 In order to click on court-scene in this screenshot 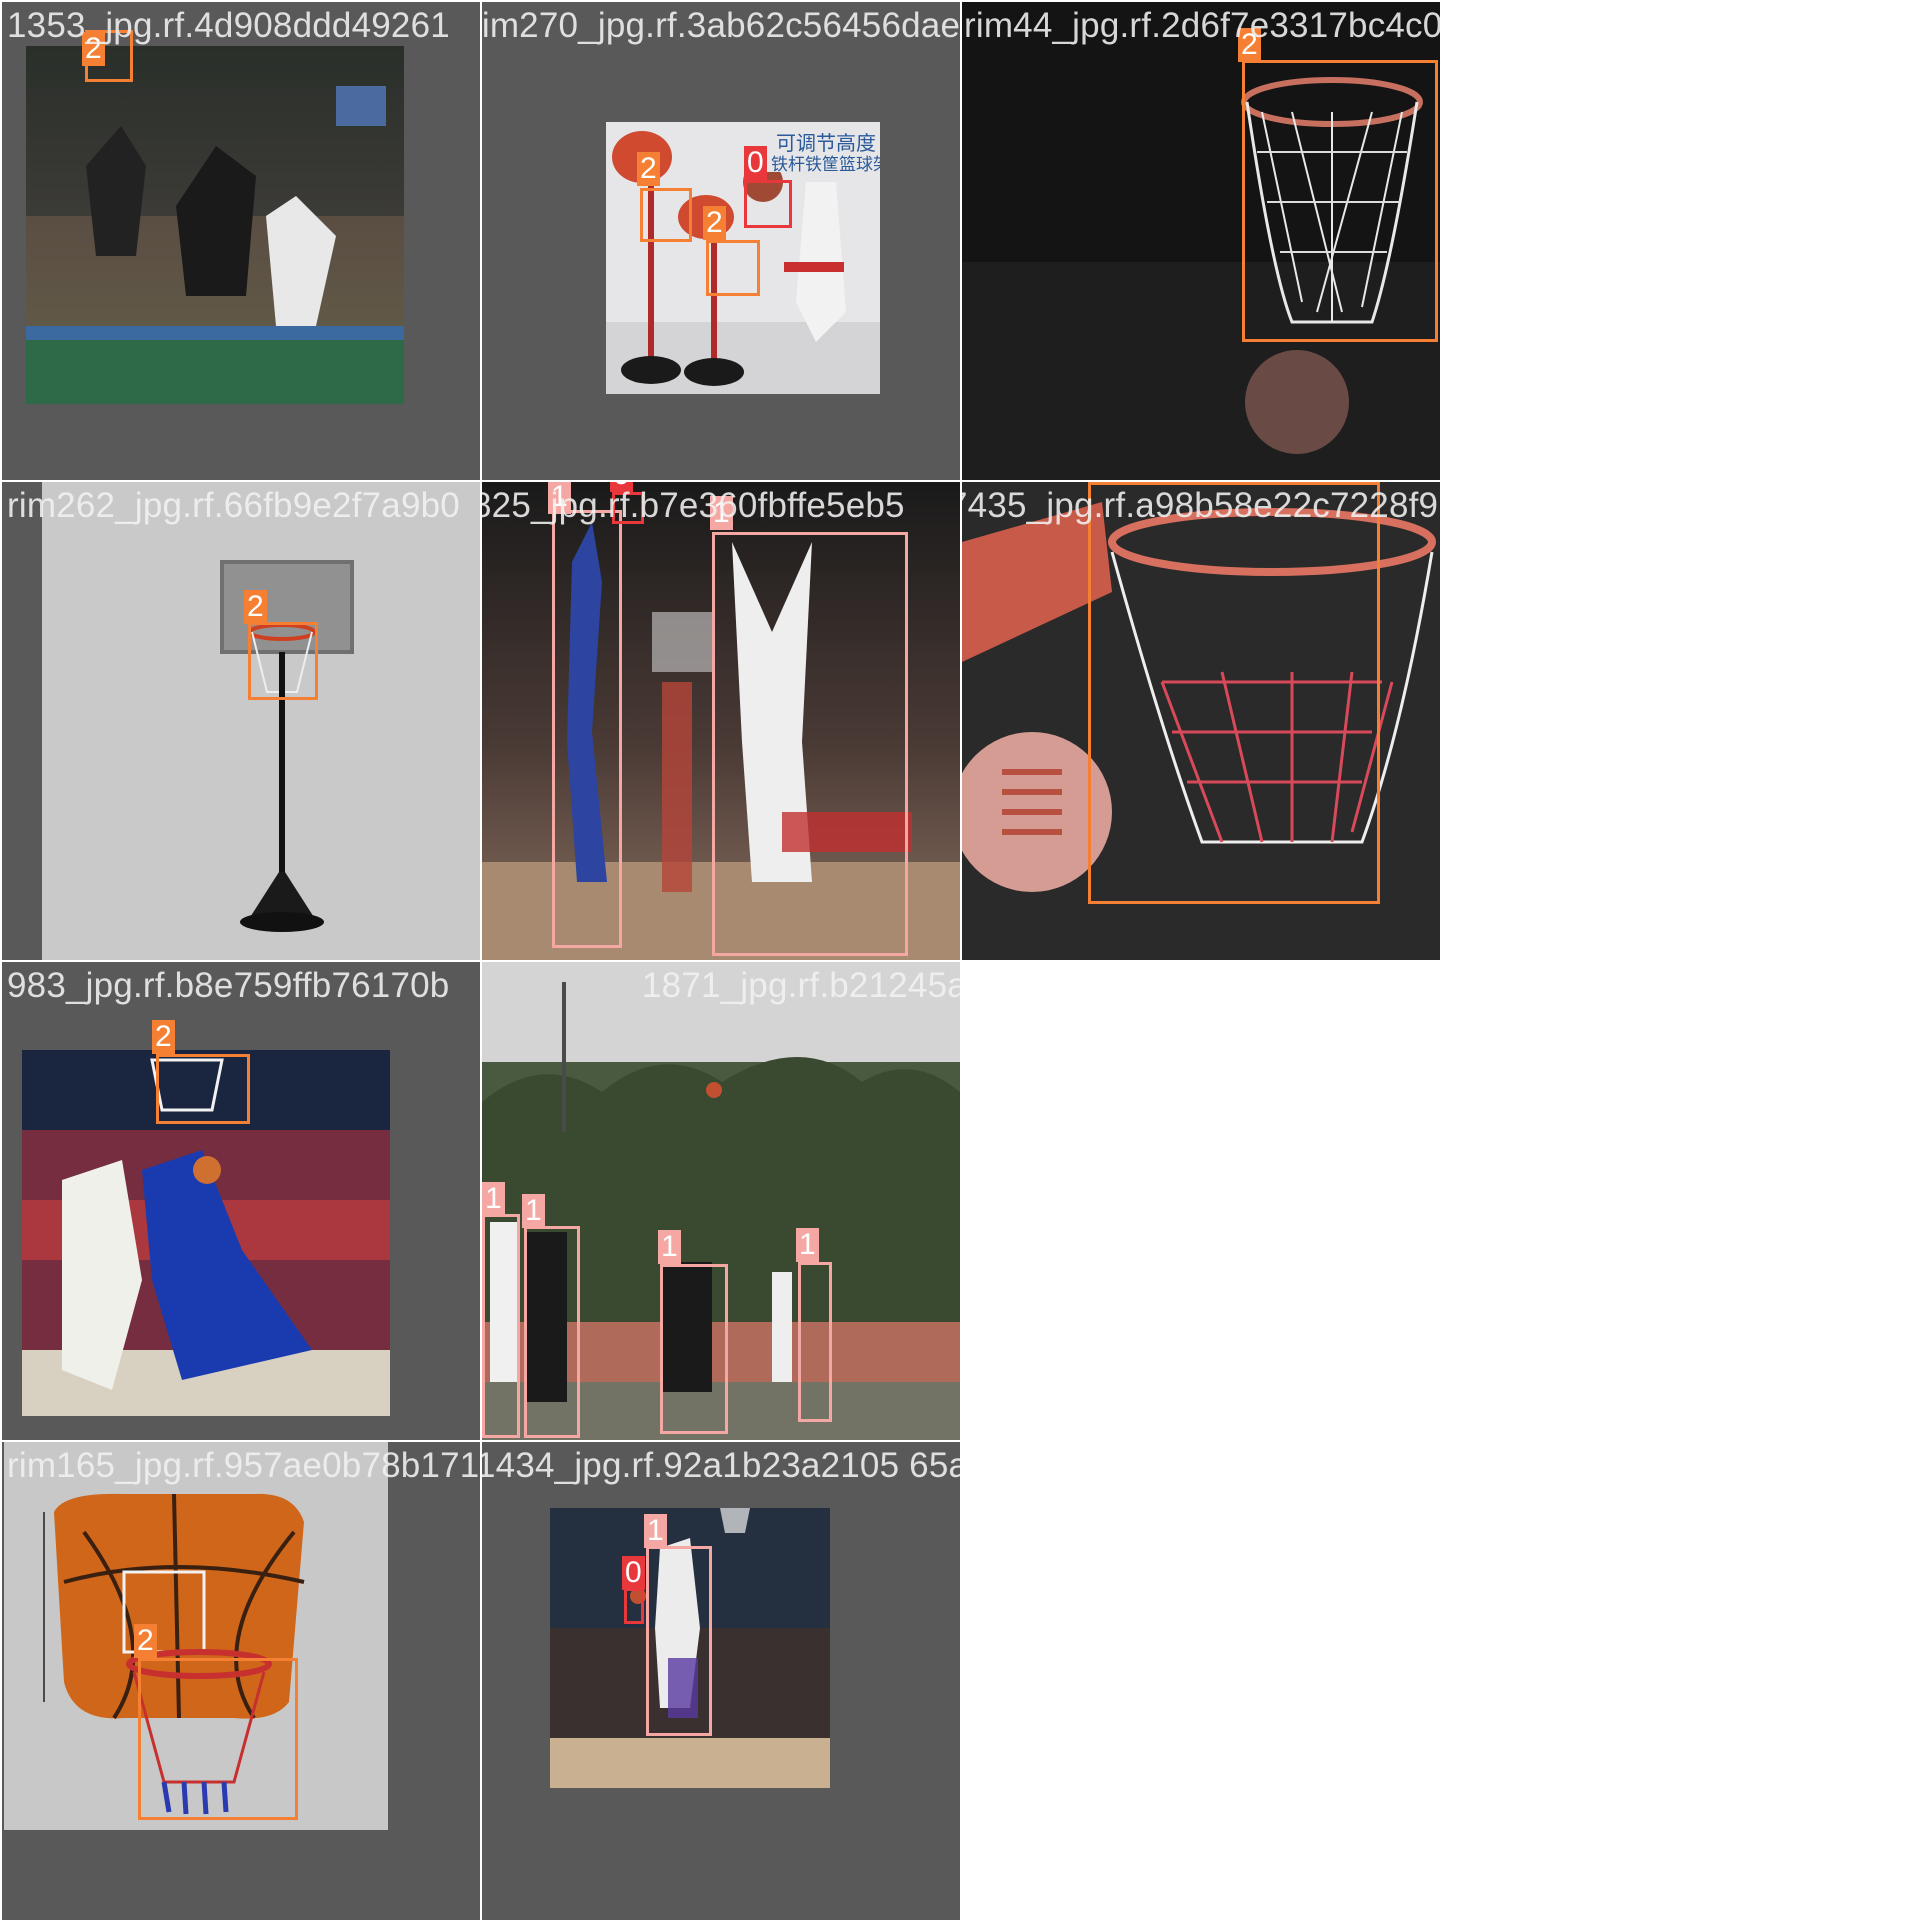, I will do `click(215, 225)`.